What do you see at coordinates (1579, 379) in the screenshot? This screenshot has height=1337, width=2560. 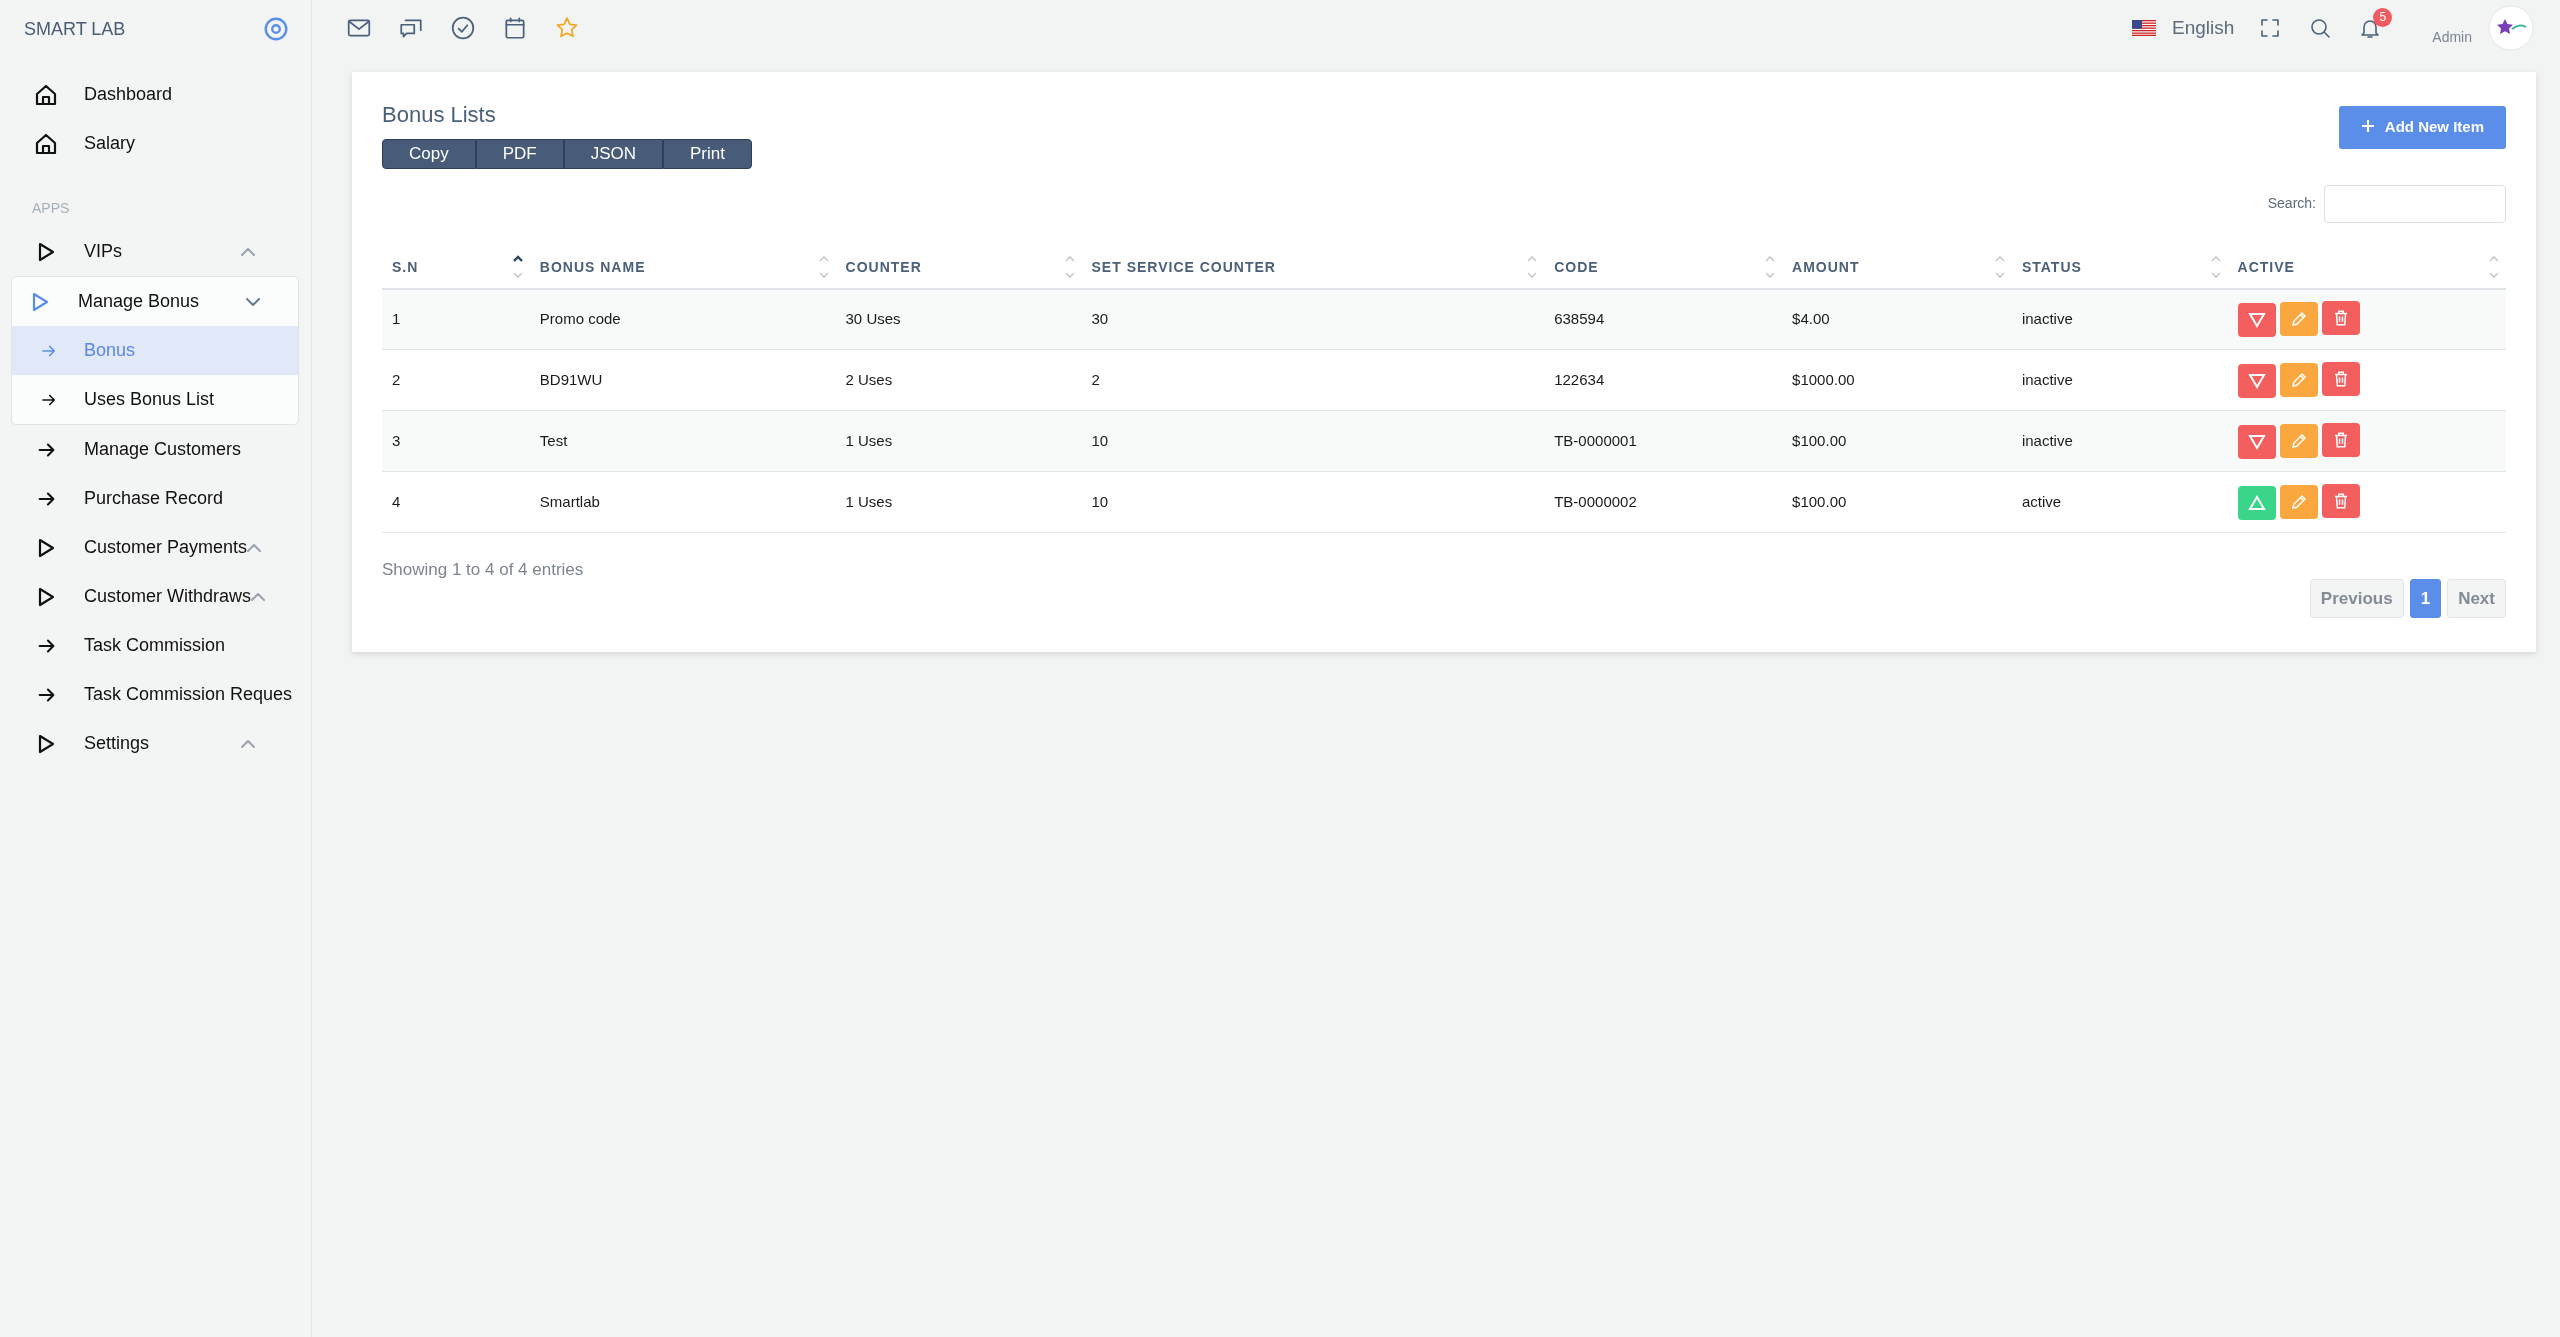 I see `table-cell: 122634` at bounding box center [1579, 379].